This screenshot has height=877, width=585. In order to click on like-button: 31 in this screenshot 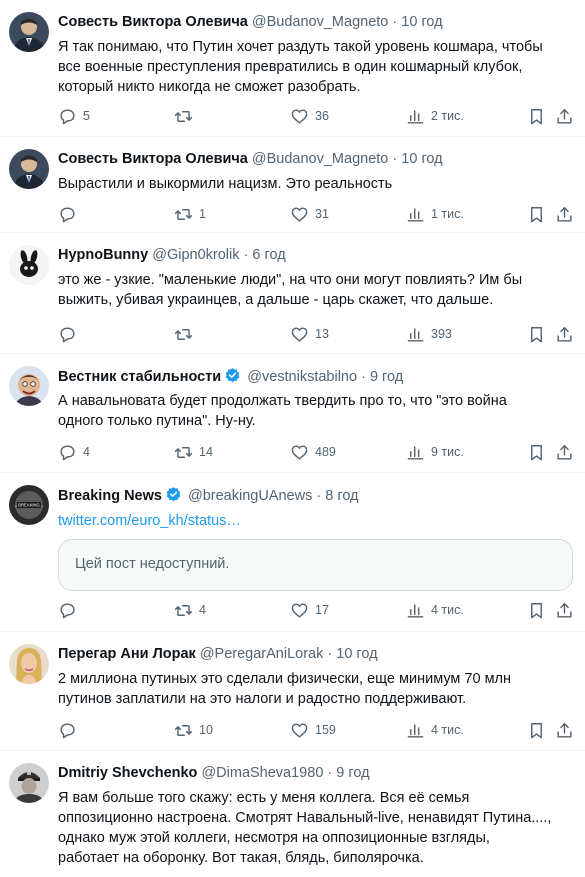, I will do `click(309, 214)`.